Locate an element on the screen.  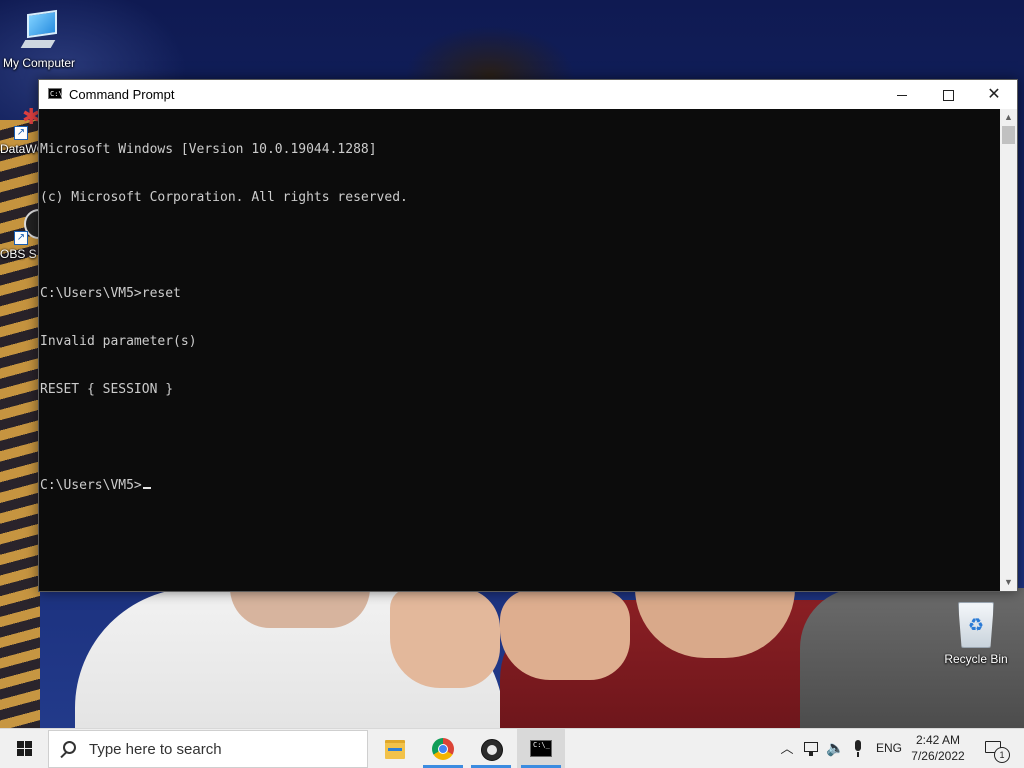
text-cursor is located at coordinates (146, 488).